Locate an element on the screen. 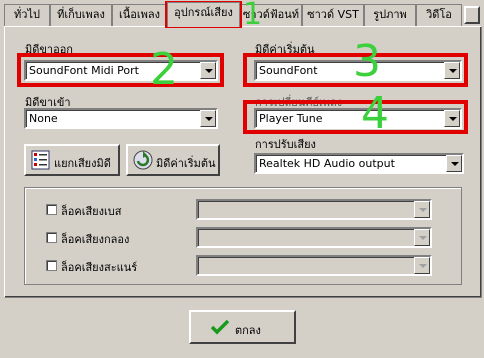  audio-output-label: การปรับเสียง is located at coordinates (285, 144).